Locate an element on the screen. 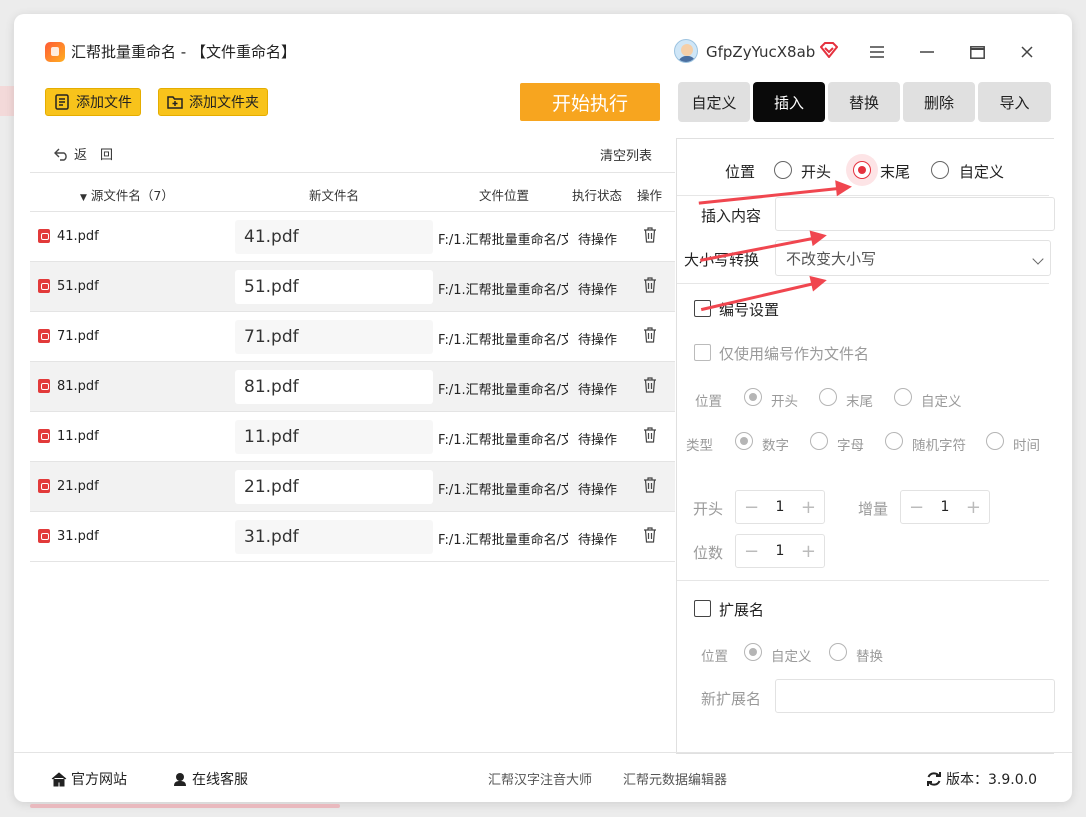  back-button: 返 回 is located at coordinates (83, 153).